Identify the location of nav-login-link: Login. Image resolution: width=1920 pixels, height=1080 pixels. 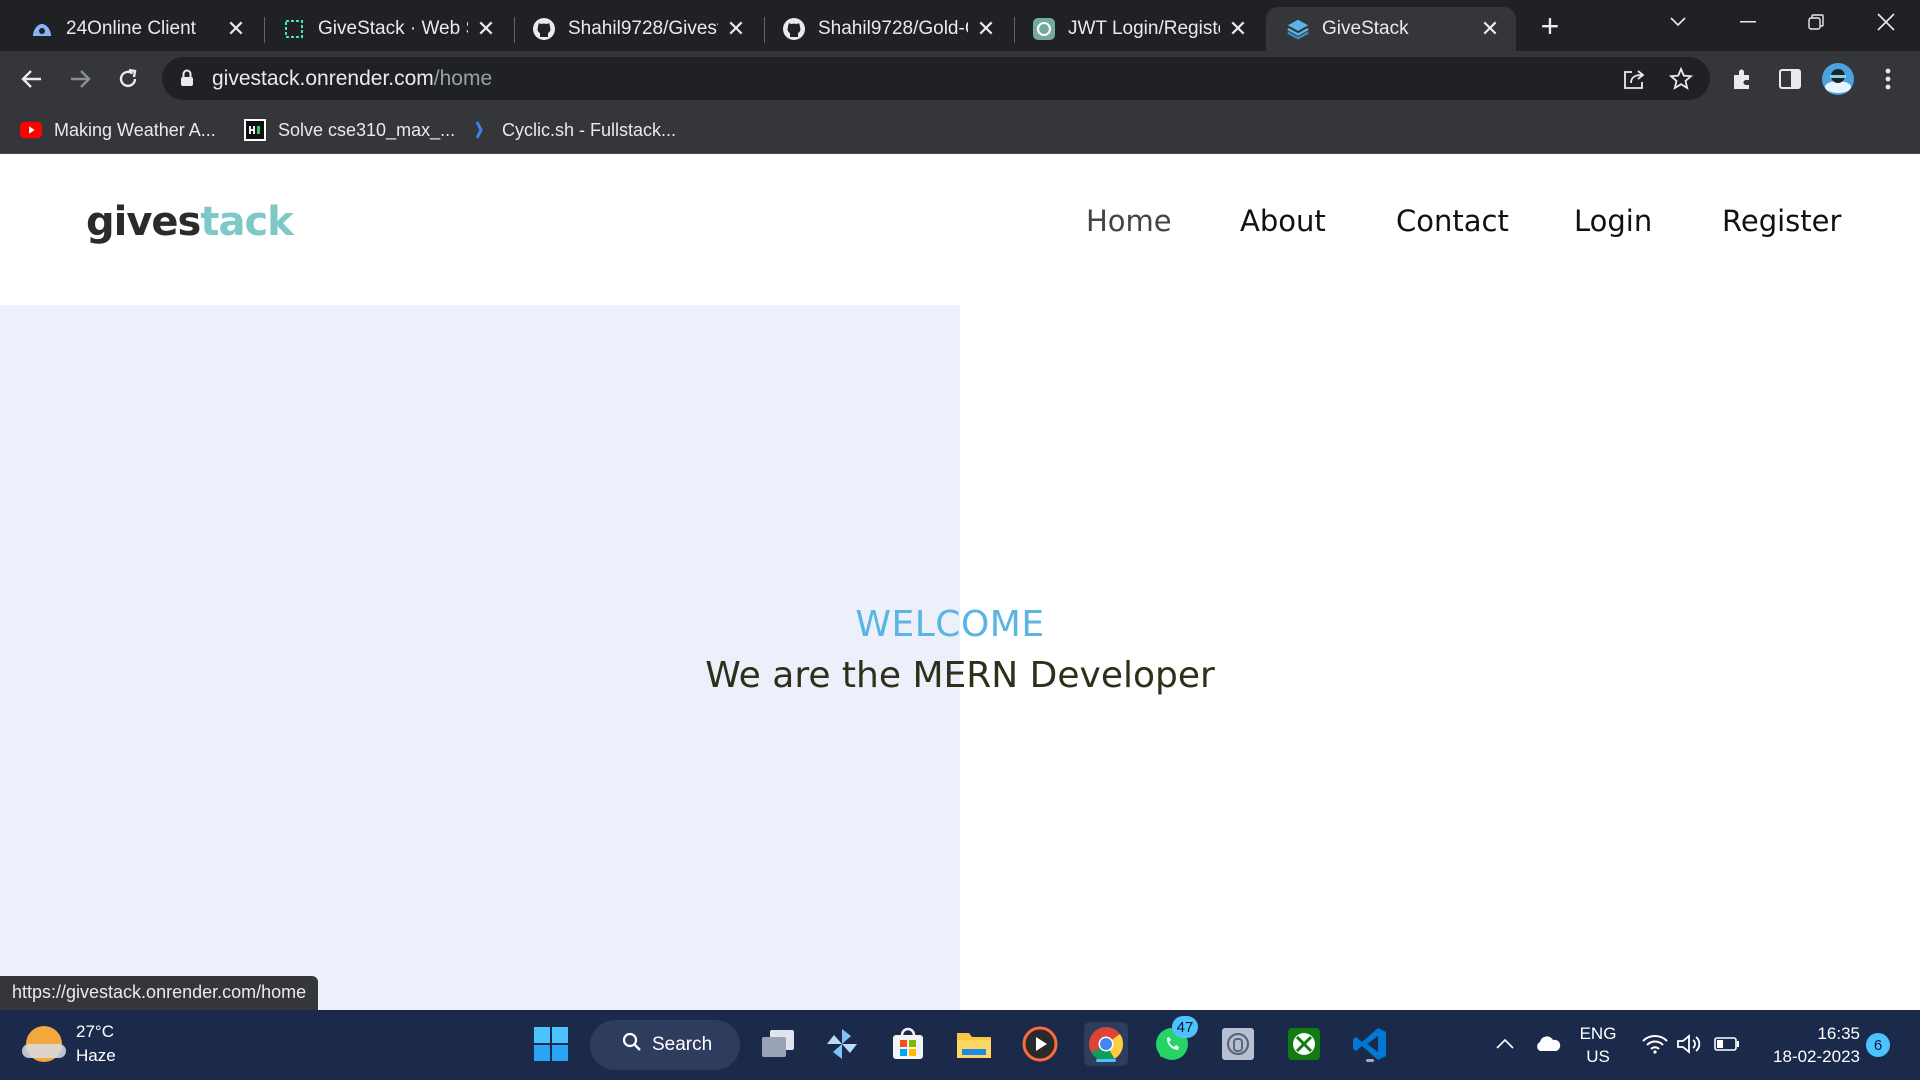
(1613, 221).